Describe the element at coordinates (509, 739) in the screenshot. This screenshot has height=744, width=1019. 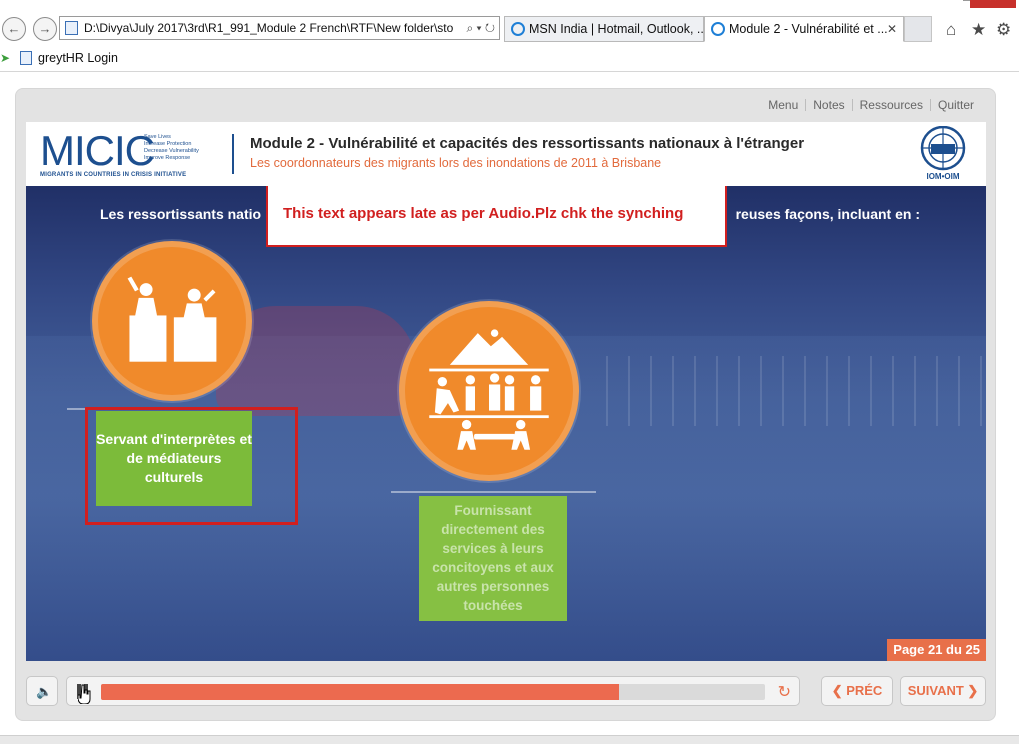
I see `status-bar` at that location.